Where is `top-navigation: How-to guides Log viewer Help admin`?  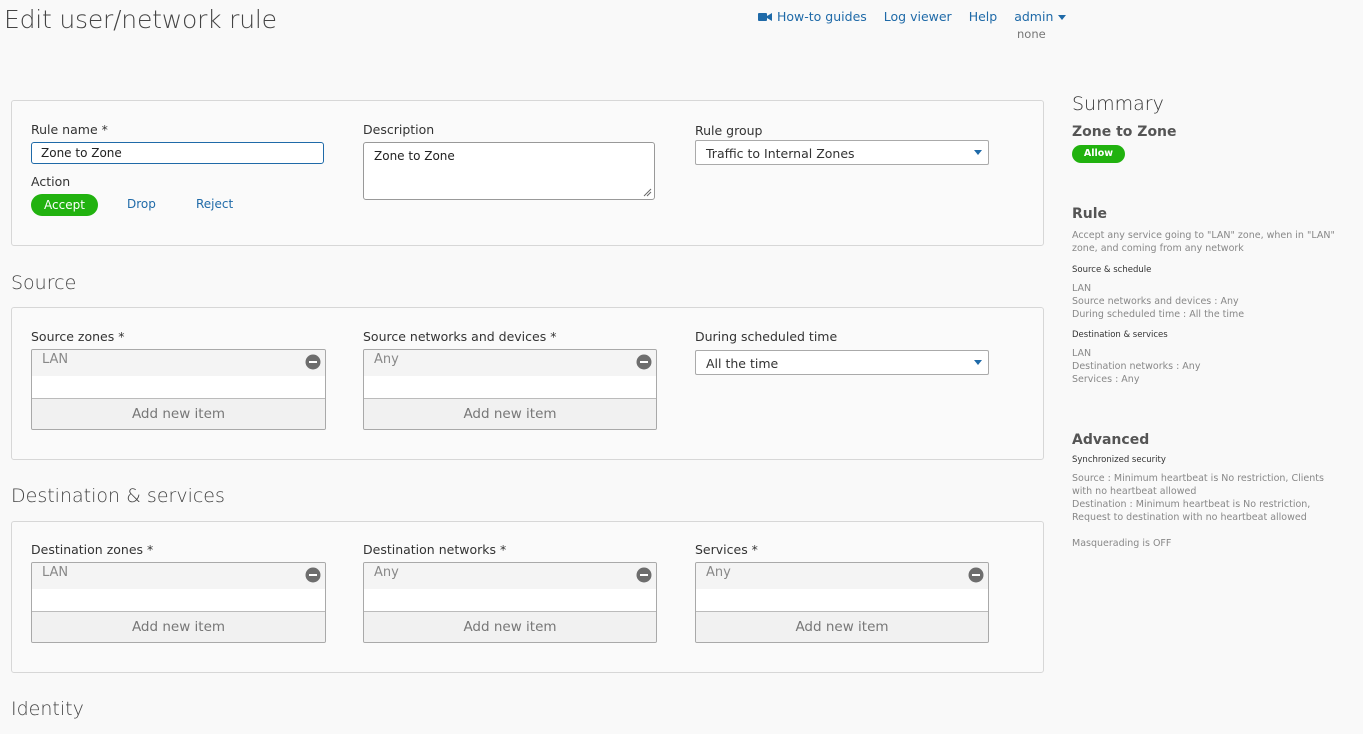 top-navigation: How-to guides Log viewer Help admin is located at coordinates (912, 16).